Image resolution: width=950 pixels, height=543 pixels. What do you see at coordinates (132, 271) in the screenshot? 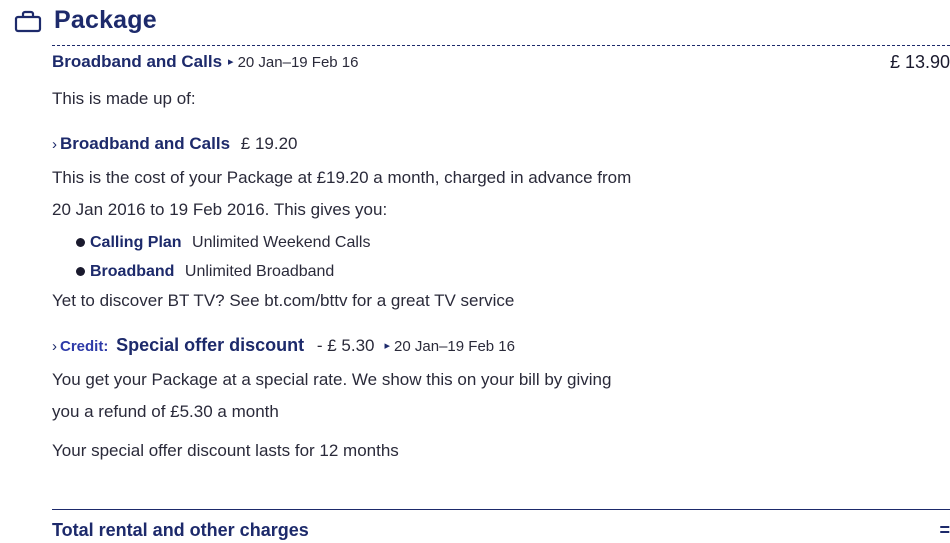
I see `bullet-label: Broadband` at bounding box center [132, 271].